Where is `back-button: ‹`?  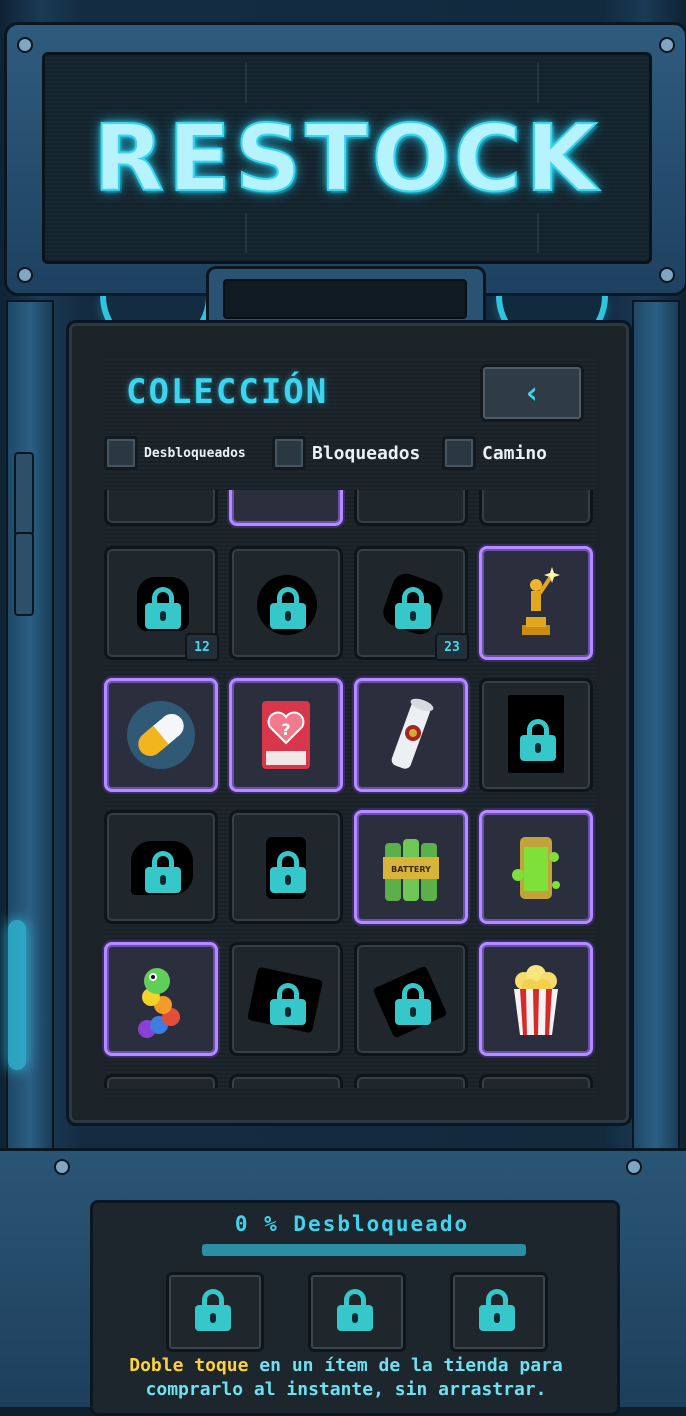 back-button: ‹ is located at coordinates (532, 393).